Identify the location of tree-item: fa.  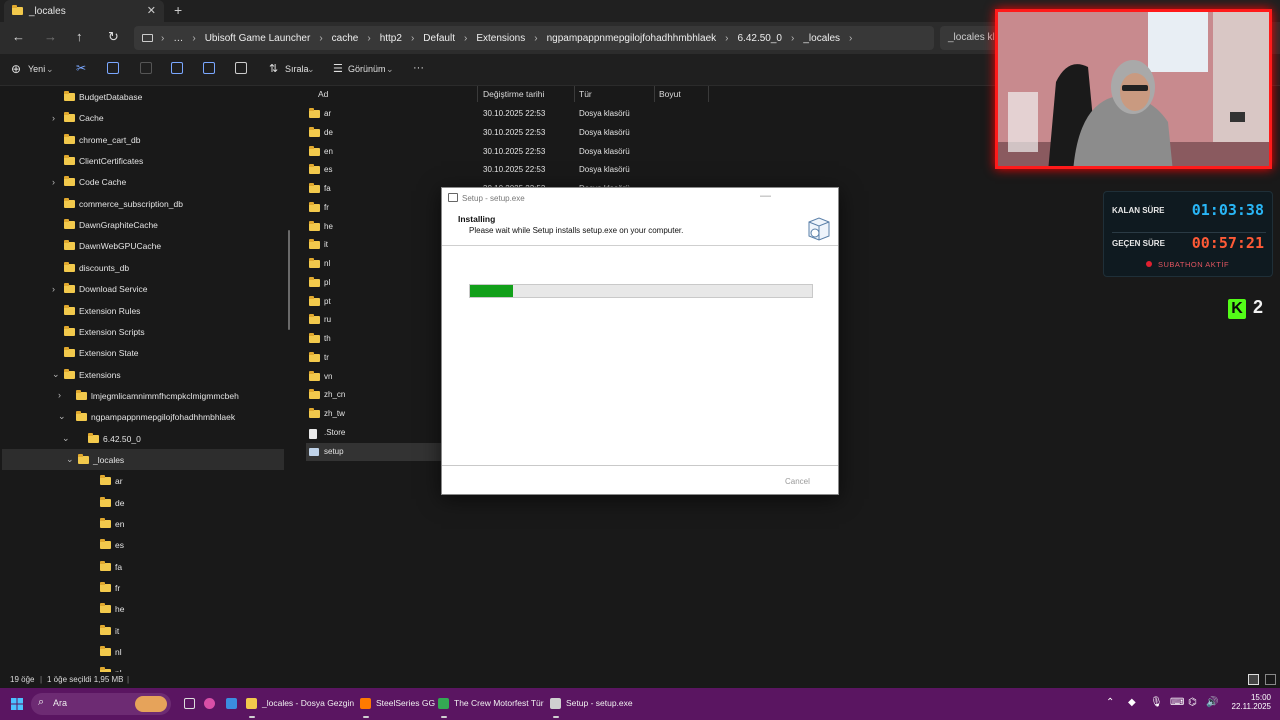
(145, 566).